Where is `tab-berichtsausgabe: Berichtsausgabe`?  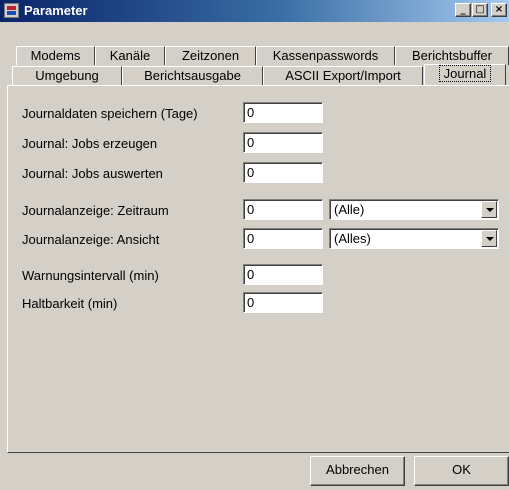
tab-berichtsausgabe: Berichtsausgabe is located at coordinates (192, 75).